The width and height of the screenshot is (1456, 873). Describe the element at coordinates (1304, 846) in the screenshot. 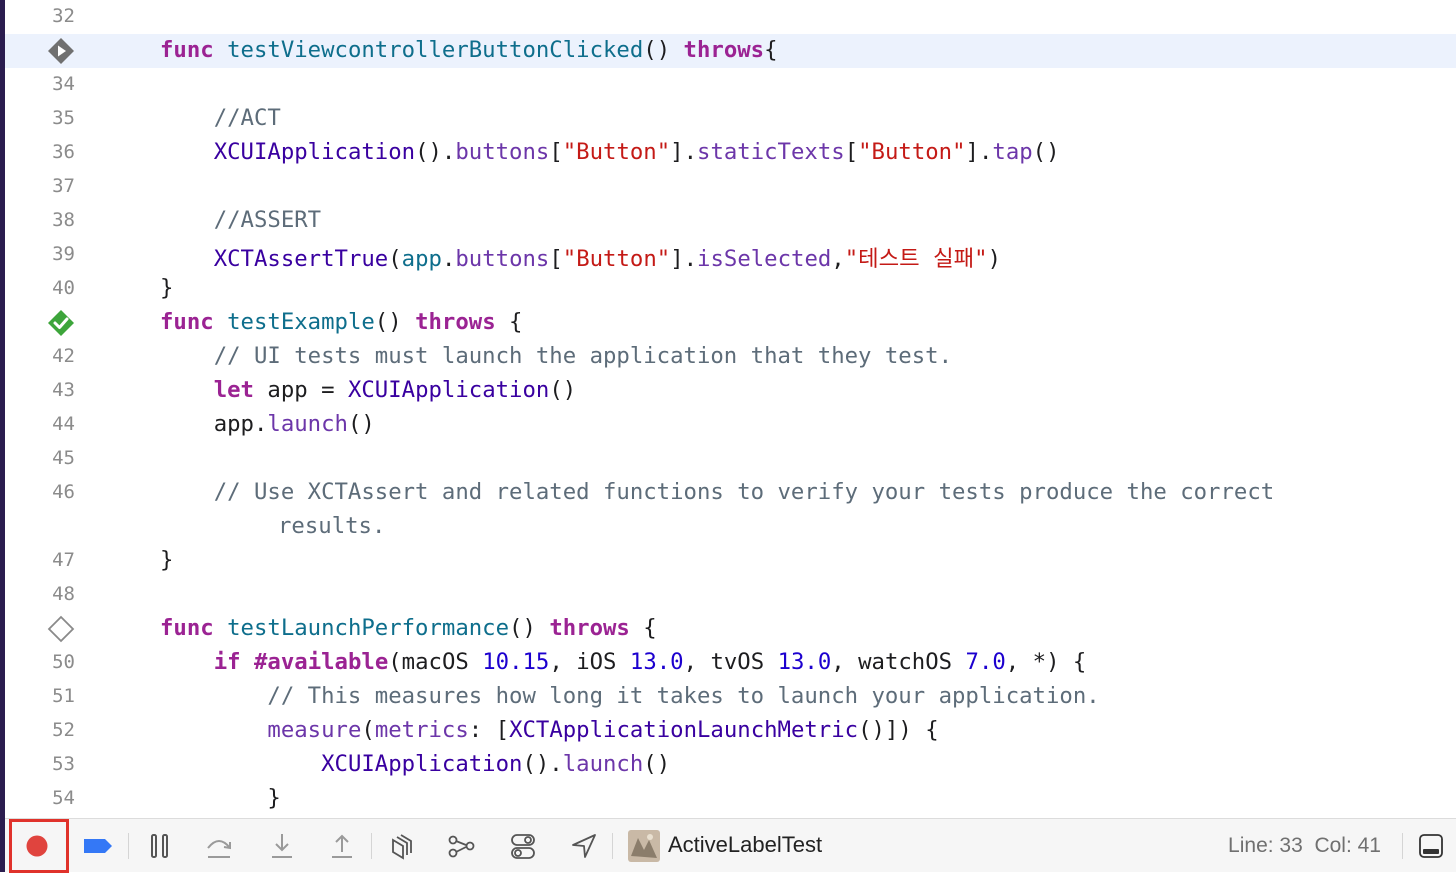

I see `cursor-position: Line: 33 Col: 41` at that location.